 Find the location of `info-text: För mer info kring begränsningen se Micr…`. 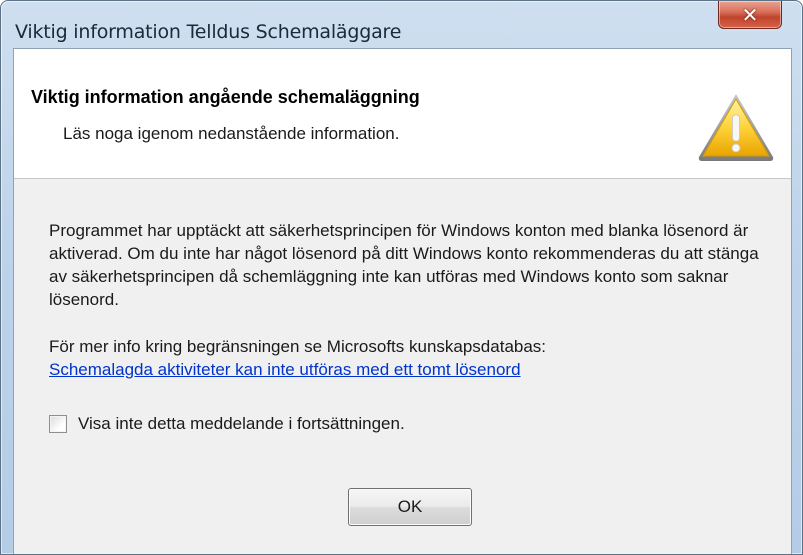

info-text: För mer info kring begränsningen se Micr… is located at coordinates (298, 346).